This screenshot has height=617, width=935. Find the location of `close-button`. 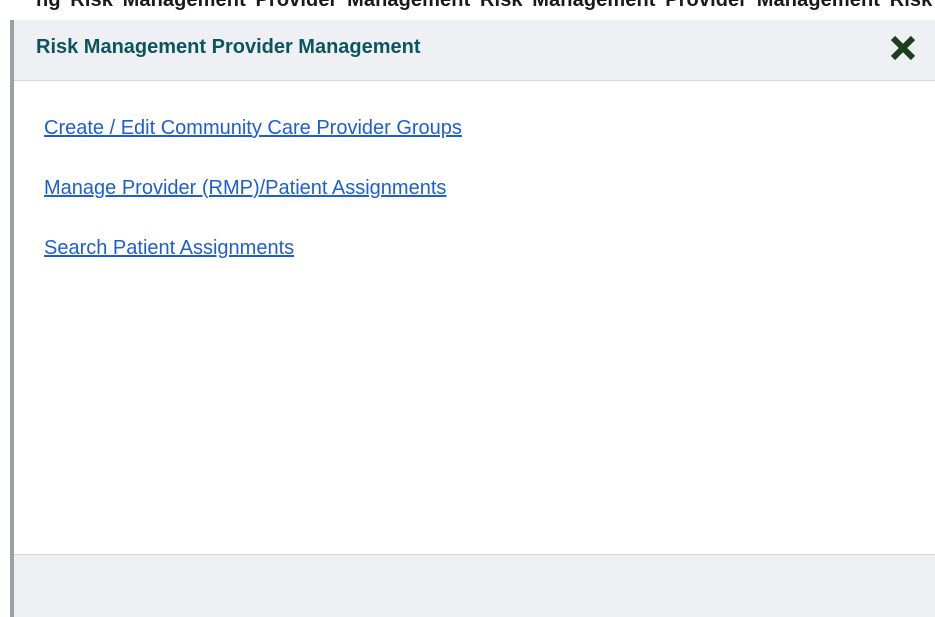

close-button is located at coordinates (903, 48).